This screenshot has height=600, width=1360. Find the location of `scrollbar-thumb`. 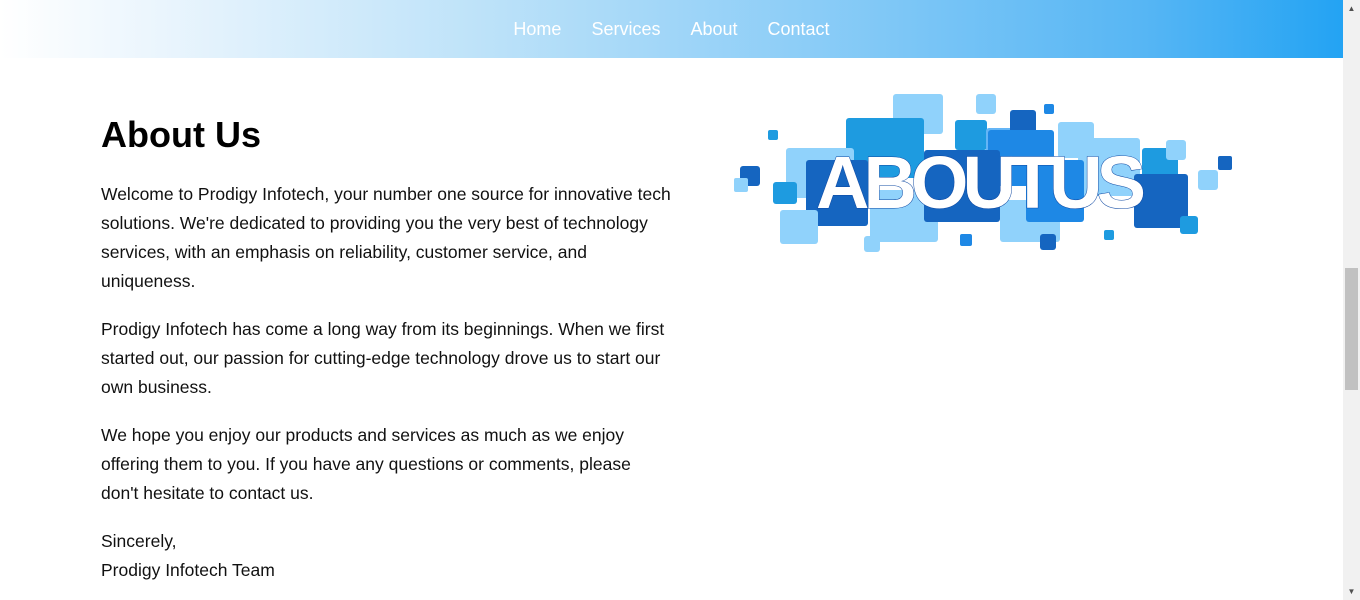

scrollbar-thumb is located at coordinates (1351, 329).